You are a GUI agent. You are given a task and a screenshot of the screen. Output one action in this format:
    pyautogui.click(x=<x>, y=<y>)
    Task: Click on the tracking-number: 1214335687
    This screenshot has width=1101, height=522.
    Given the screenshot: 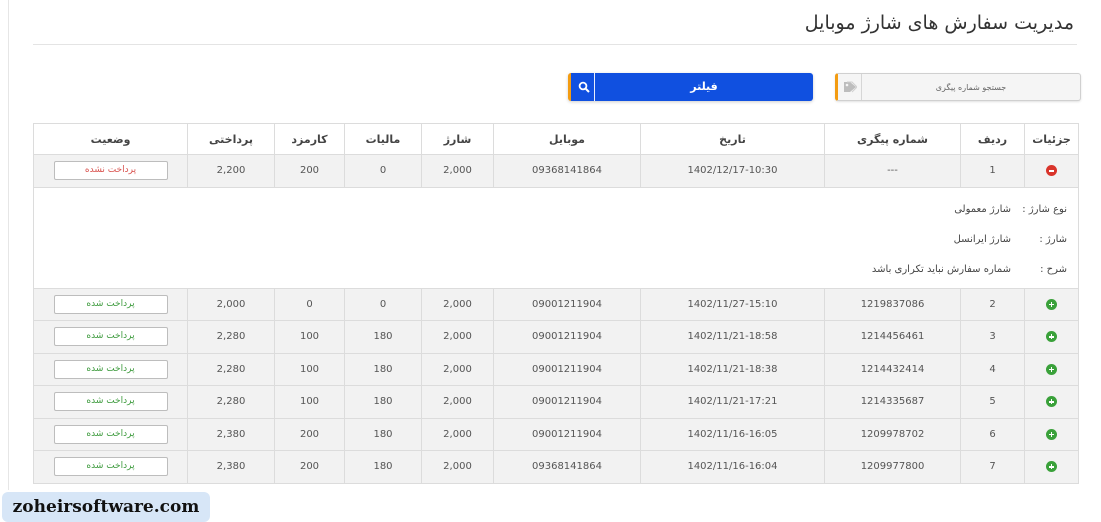 What is the action you would take?
    pyautogui.click(x=892, y=402)
    